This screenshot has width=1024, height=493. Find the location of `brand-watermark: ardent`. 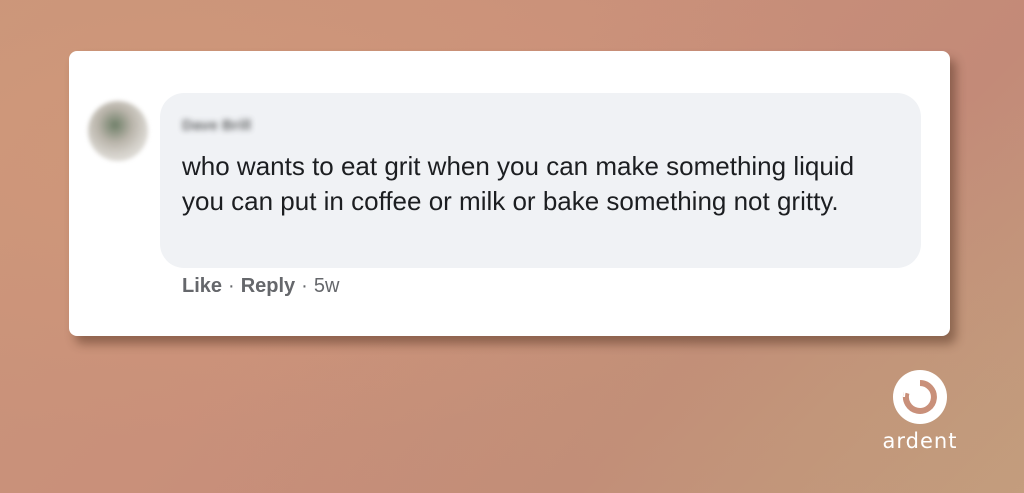

brand-watermark: ardent is located at coordinates (920, 417).